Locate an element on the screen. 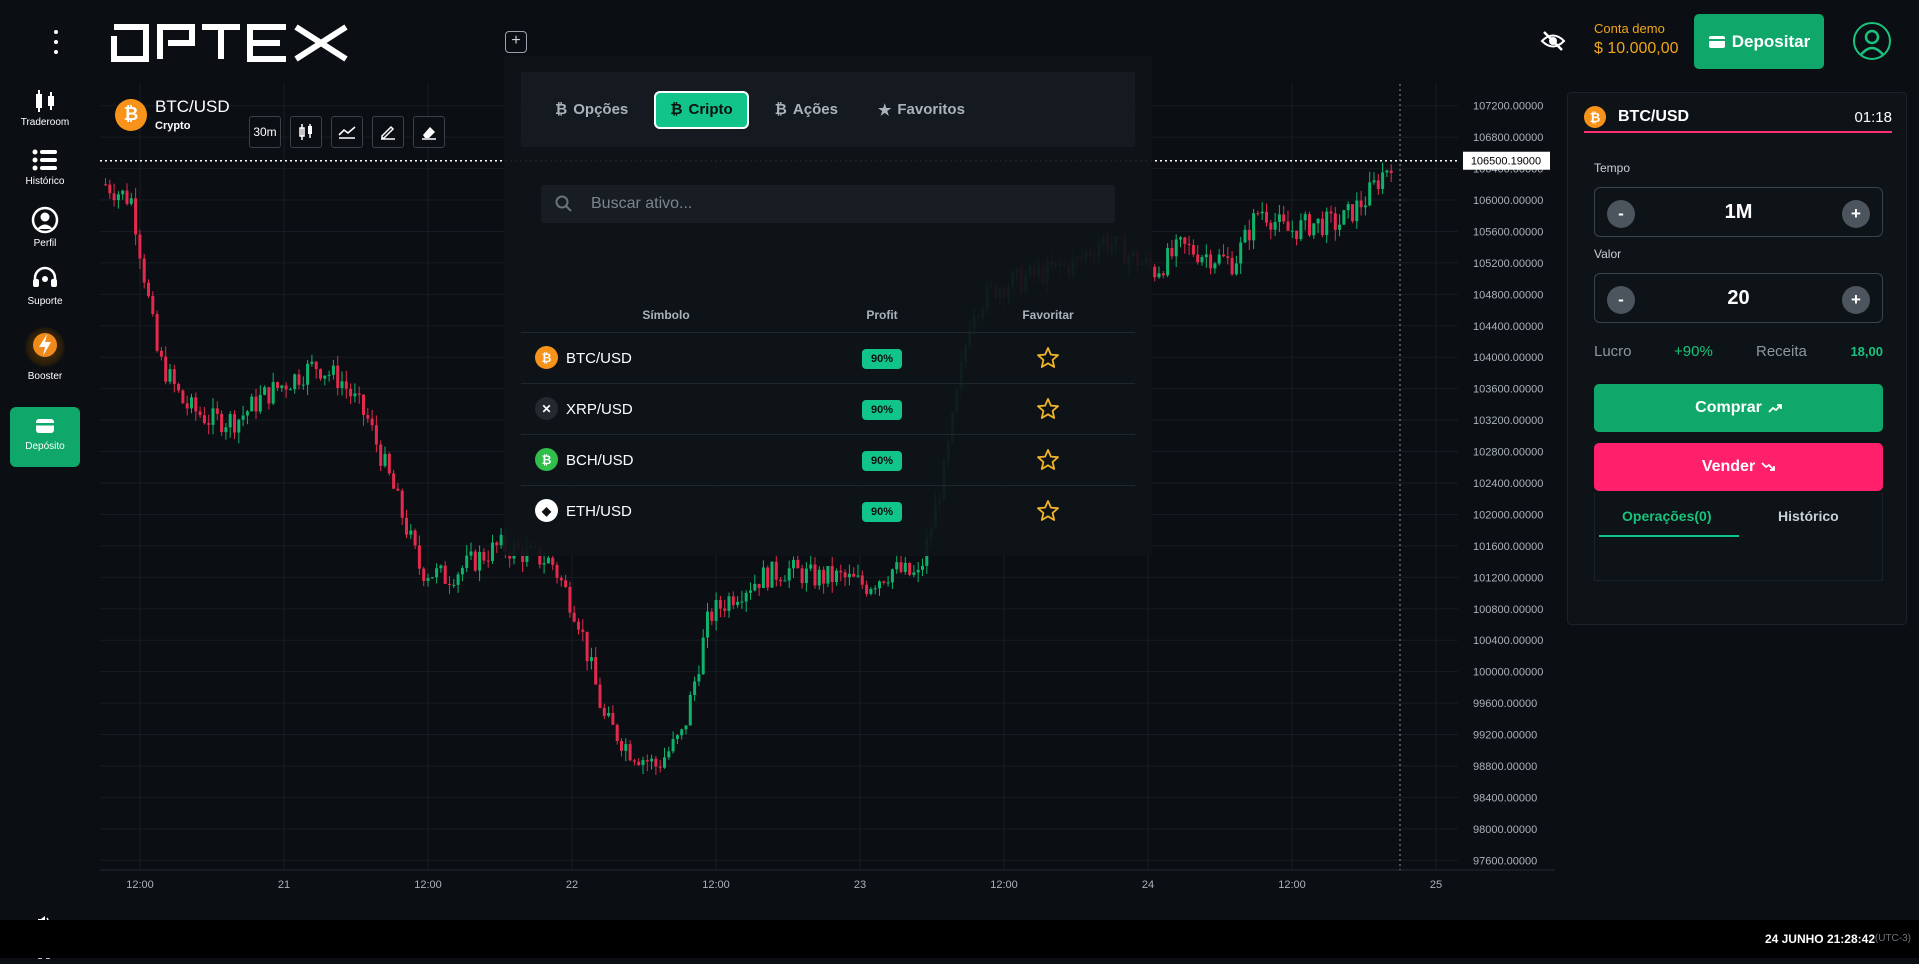 The width and height of the screenshot is (1919, 964). drawing-button is located at coordinates (388, 132).